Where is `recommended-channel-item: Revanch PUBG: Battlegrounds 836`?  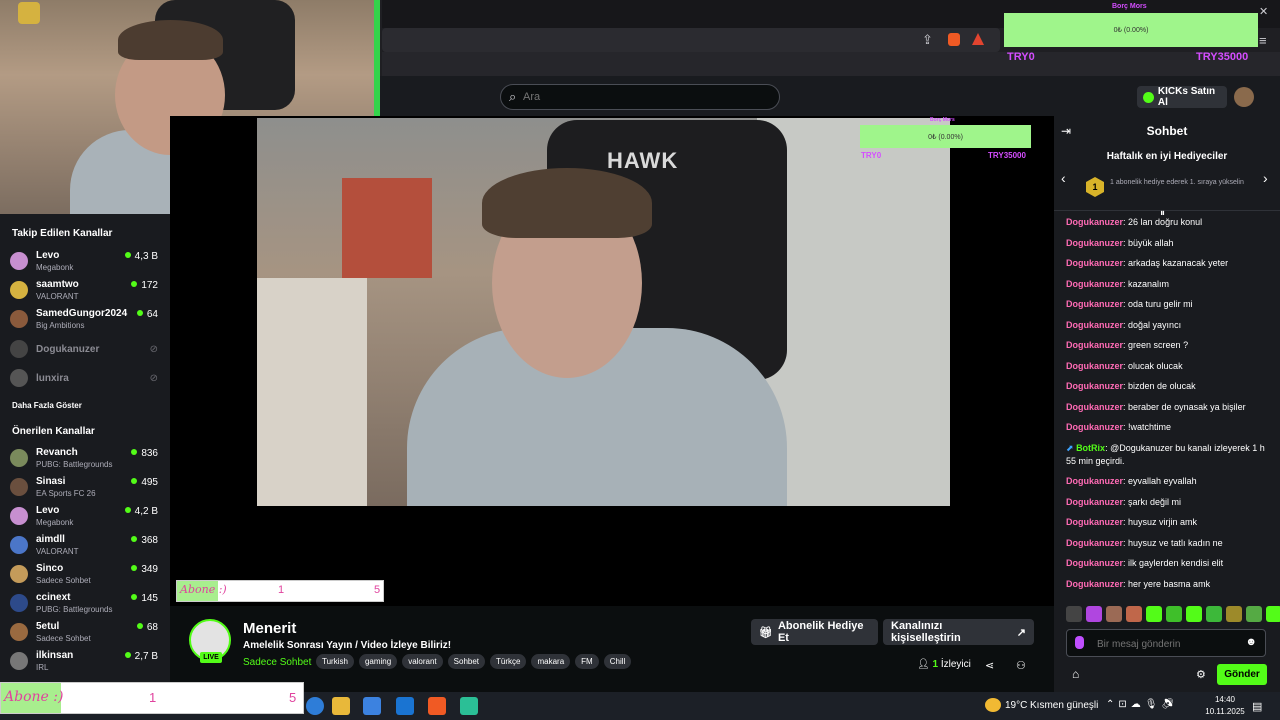
recommended-channel-item: Revanch PUBG: Battlegrounds 836 is located at coordinates (85, 459).